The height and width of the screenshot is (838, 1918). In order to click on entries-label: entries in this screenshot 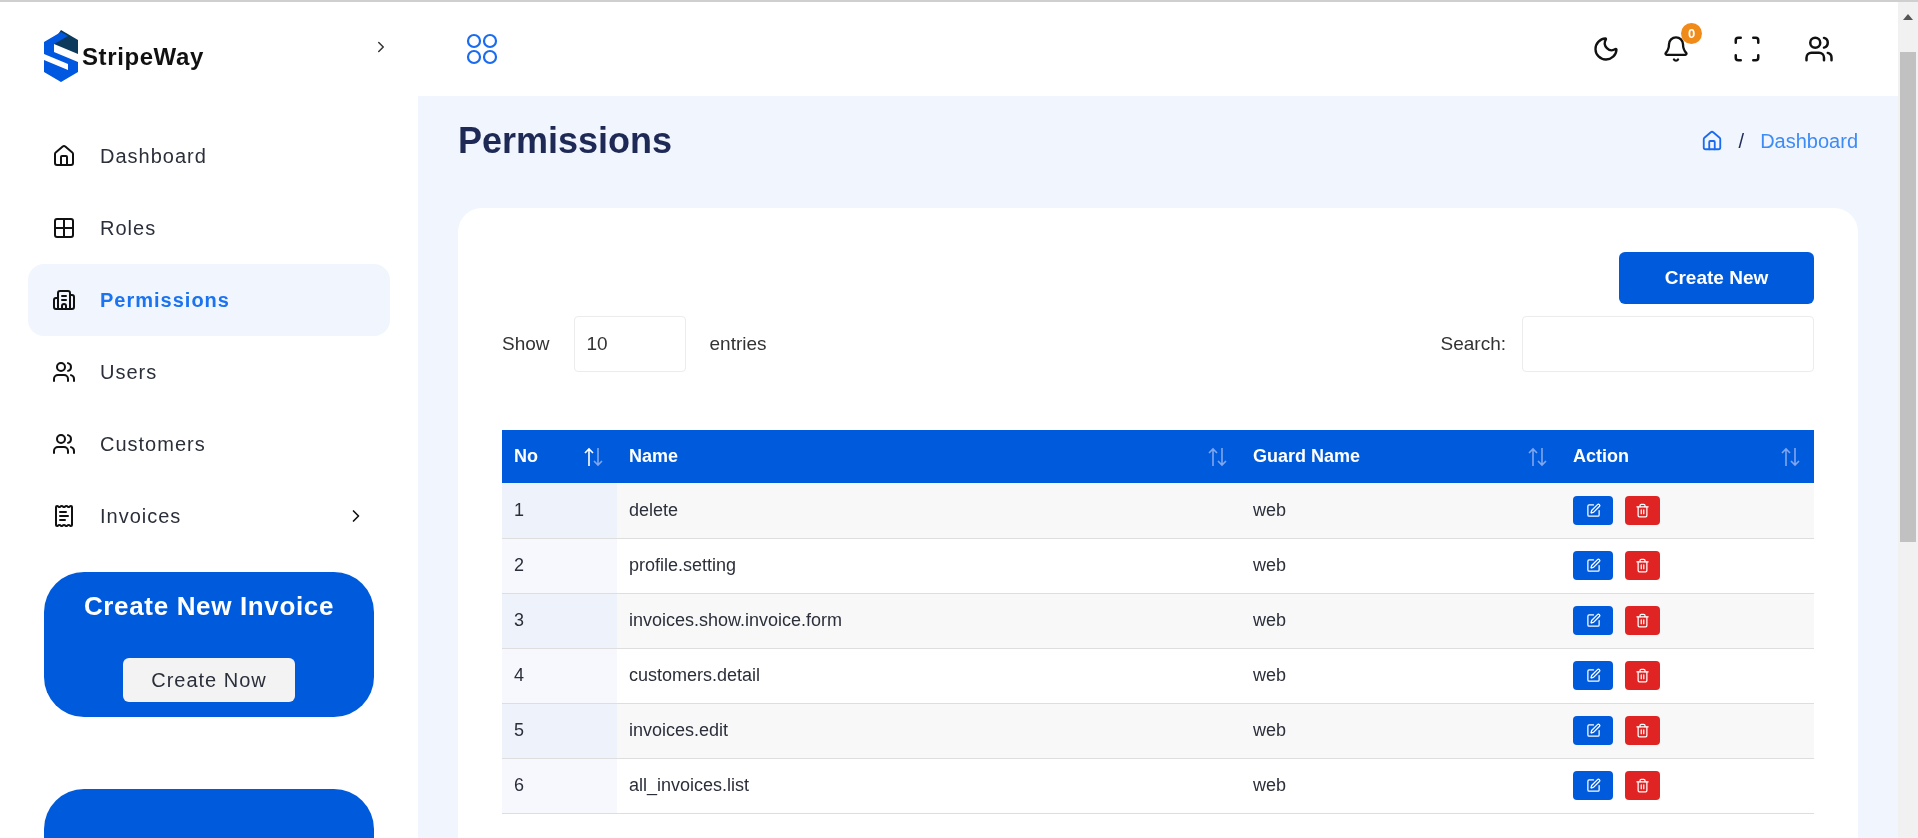, I will do `click(738, 343)`.